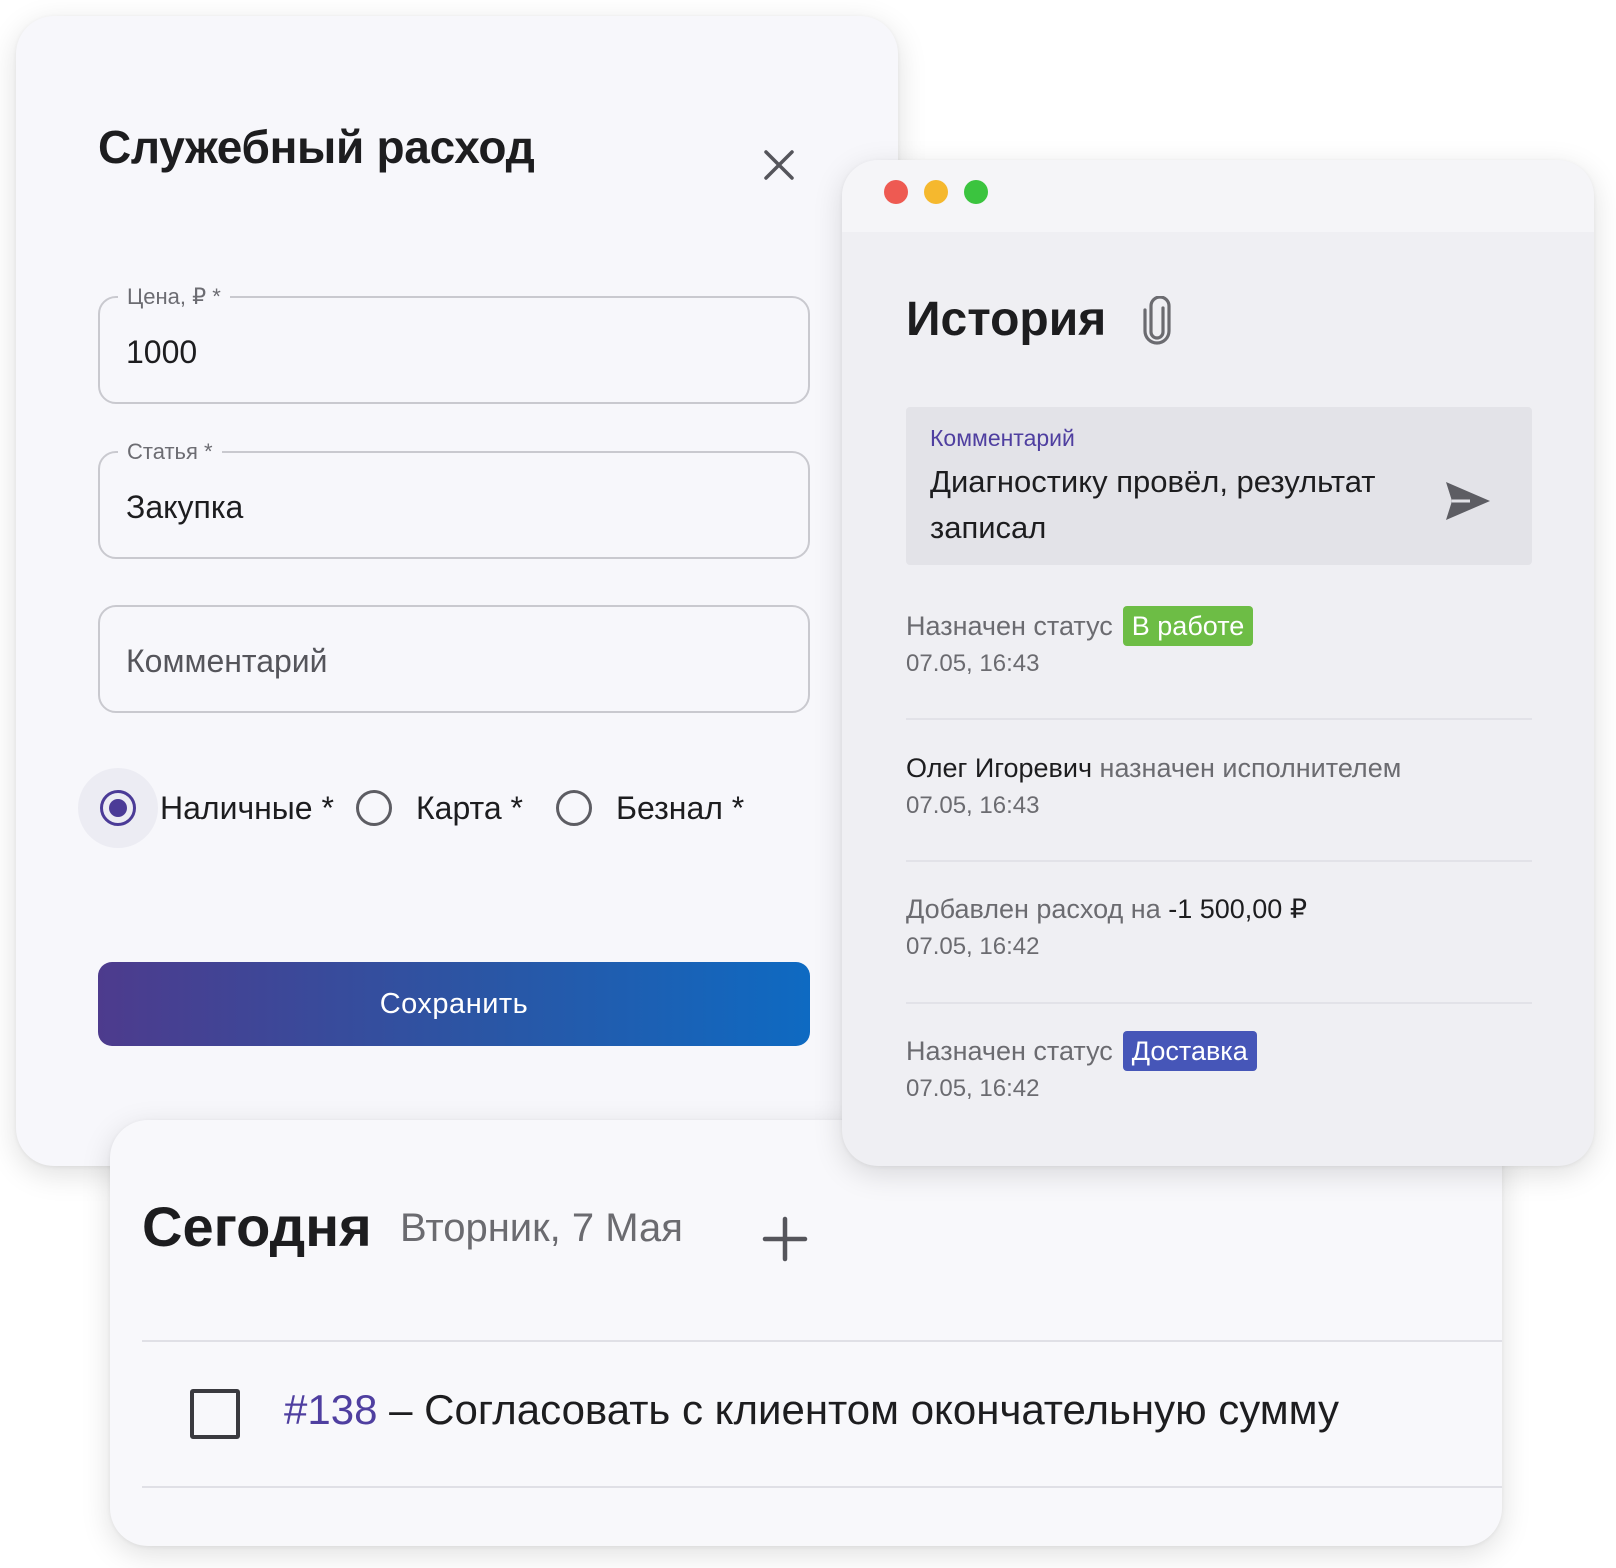  What do you see at coordinates (184, 507) in the screenshot?
I see `article-value: Закупка` at bounding box center [184, 507].